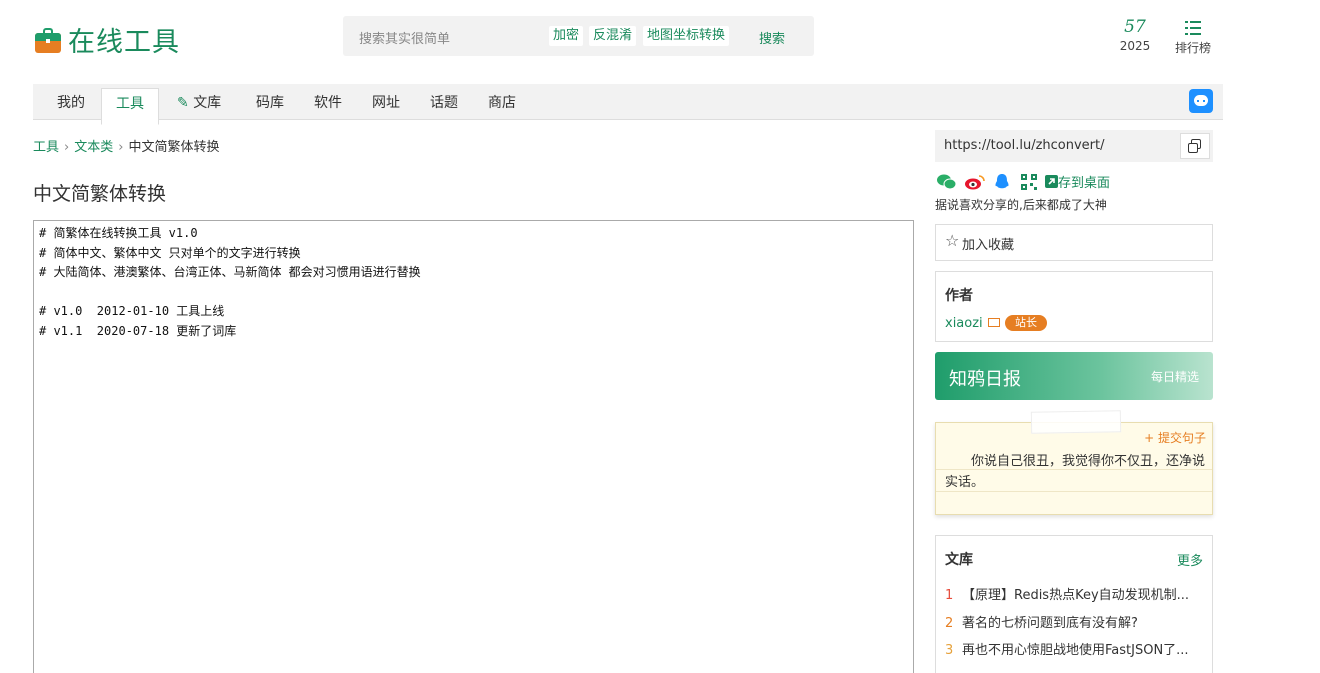 This screenshot has width=1320, height=673. I want to click on nav-item-software: 软件, so click(328, 102).